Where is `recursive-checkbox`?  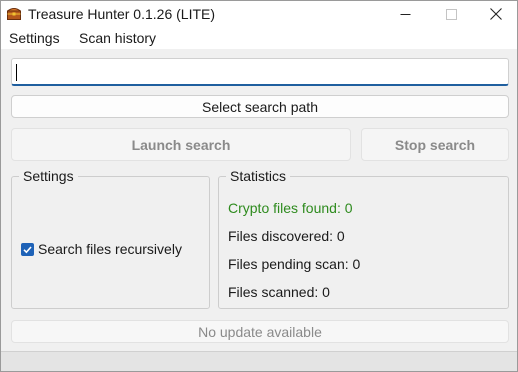 recursive-checkbox is located at coordinates (27, 249).